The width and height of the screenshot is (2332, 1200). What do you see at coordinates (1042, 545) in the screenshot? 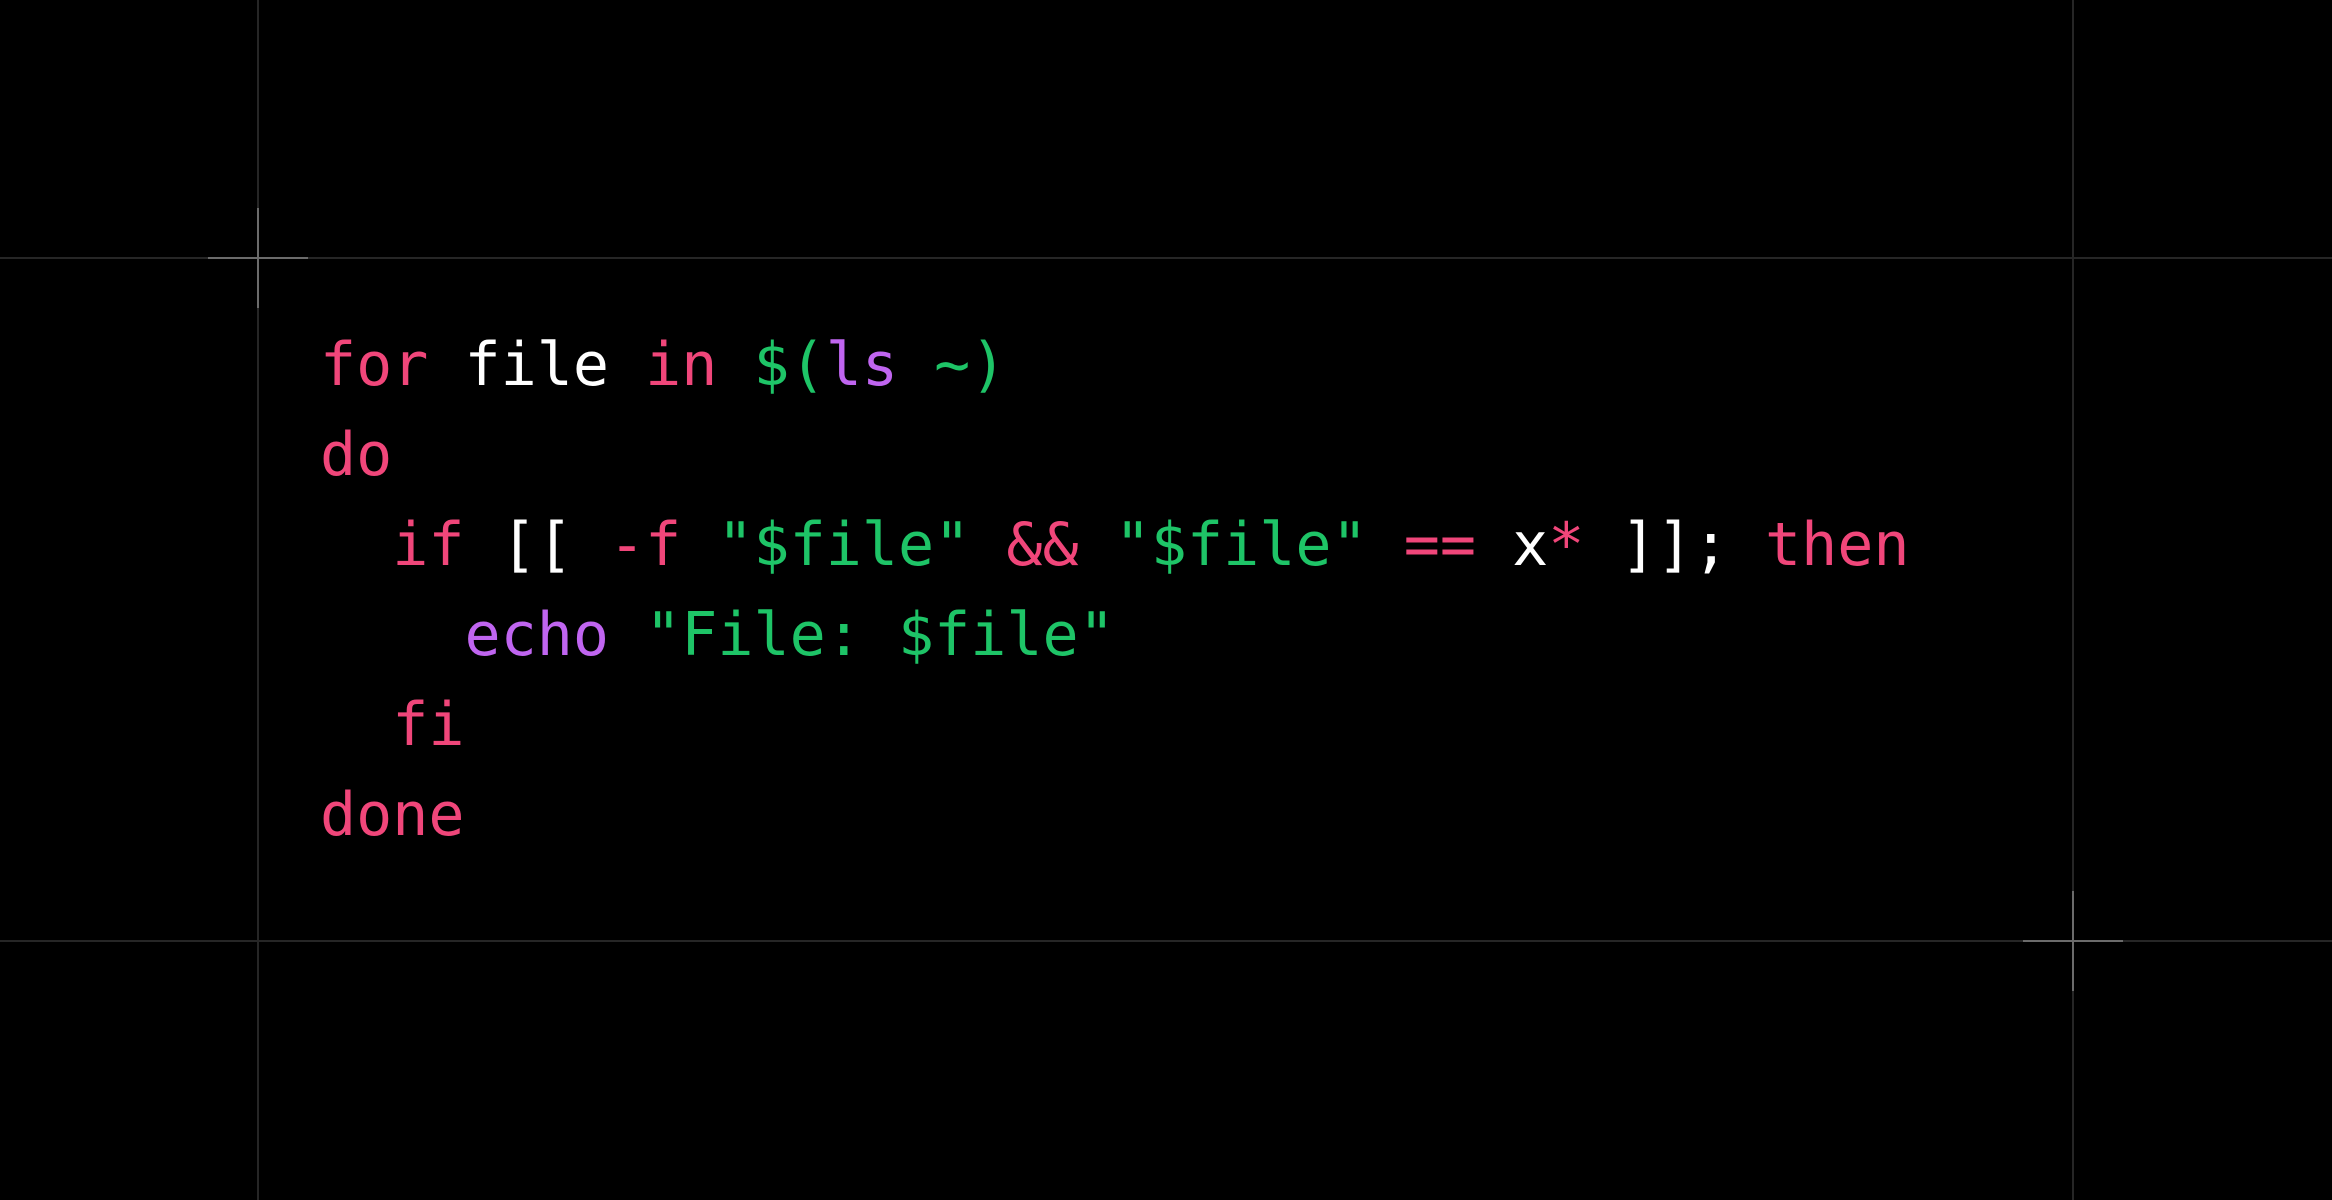
I see `code-token-keyword: &&` at bounding box center [1042, 545].